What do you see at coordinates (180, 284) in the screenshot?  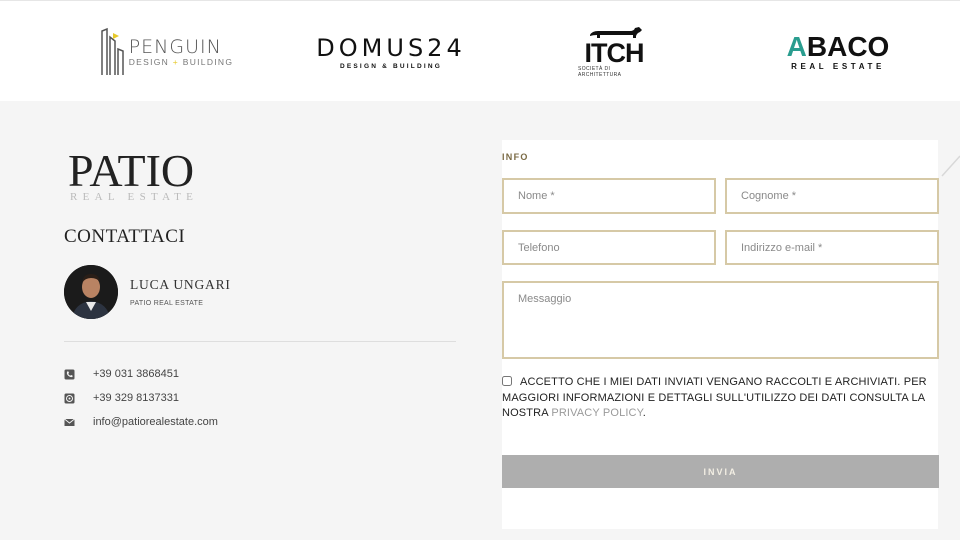 I see `agent-name: LUCA UNGARI` at bounding box center [180, 284].